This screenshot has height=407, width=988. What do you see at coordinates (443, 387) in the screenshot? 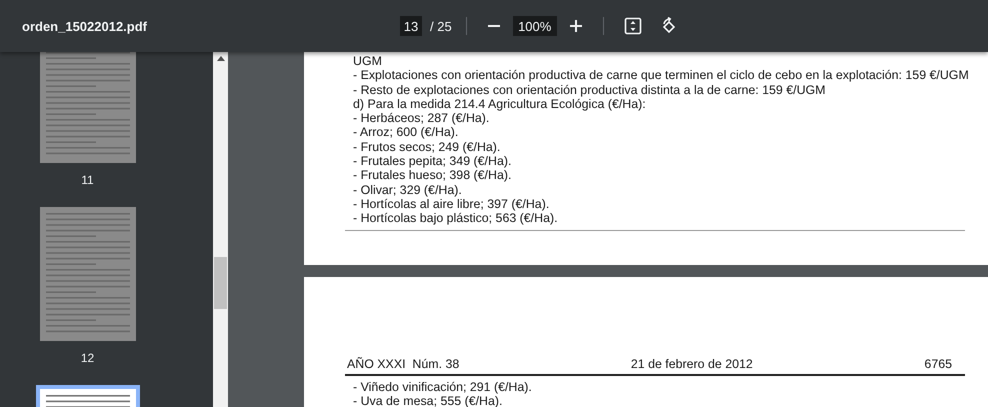
I see `text-line: - Viñedo vinificación; 291 (€/Ha).` at bounding box center [443, 387].